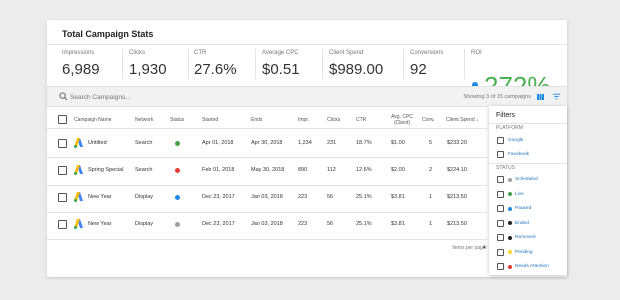 The image size is (620, 300). I want to click on filters-title: Filters, so click(506, 115).